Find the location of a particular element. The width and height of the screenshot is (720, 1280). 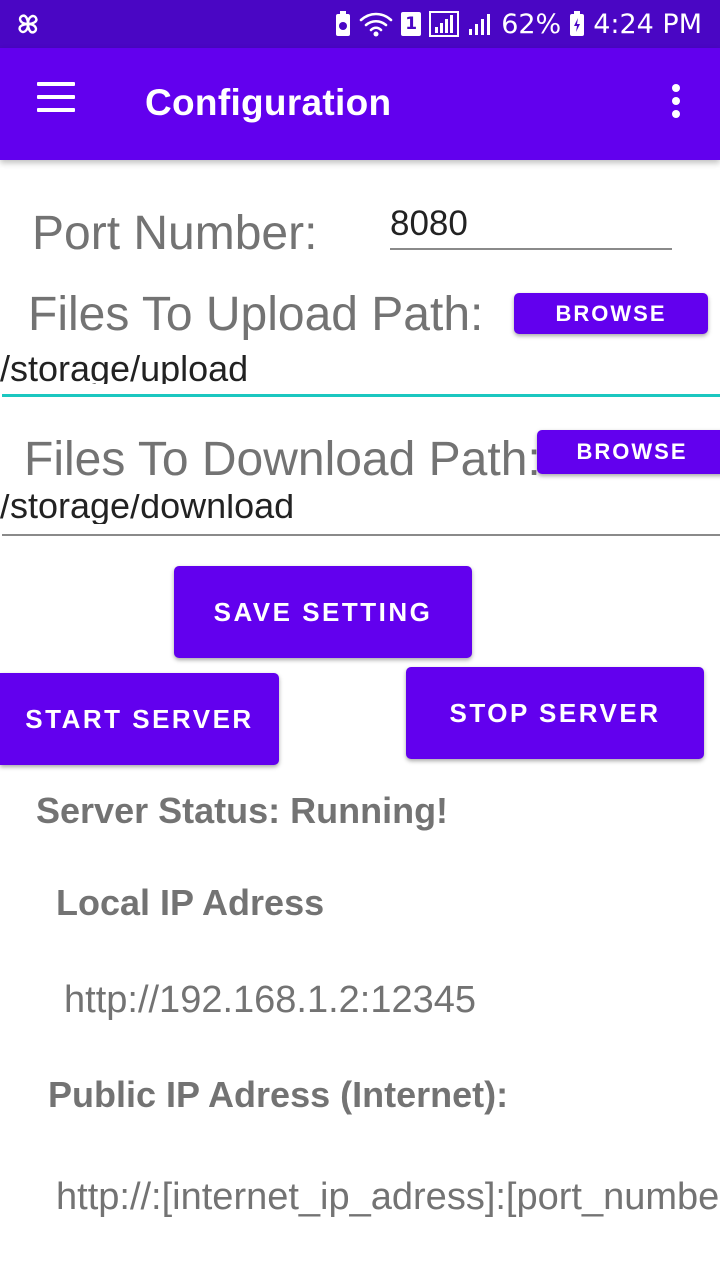

app-bar: Configuration is located at coordinates (360, 104).